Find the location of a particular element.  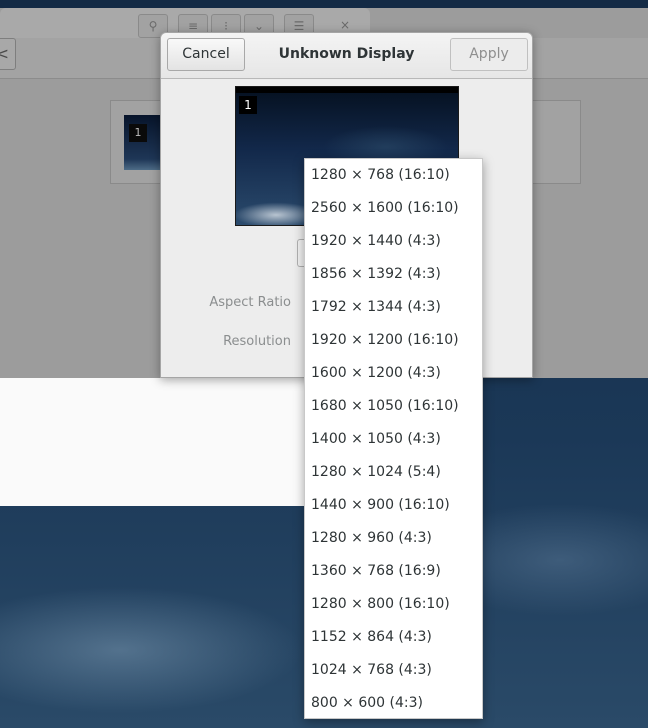

background-content-area is located at coordinates (152, 442).